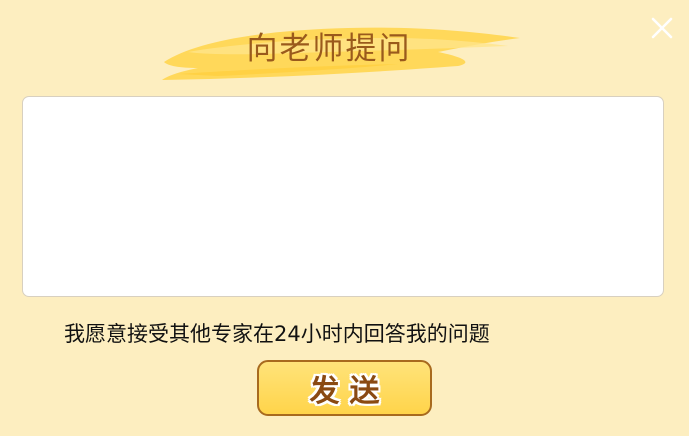 This screenshot has width=689, height=436. I want to click on send-button: 发送, so click(344, 388).